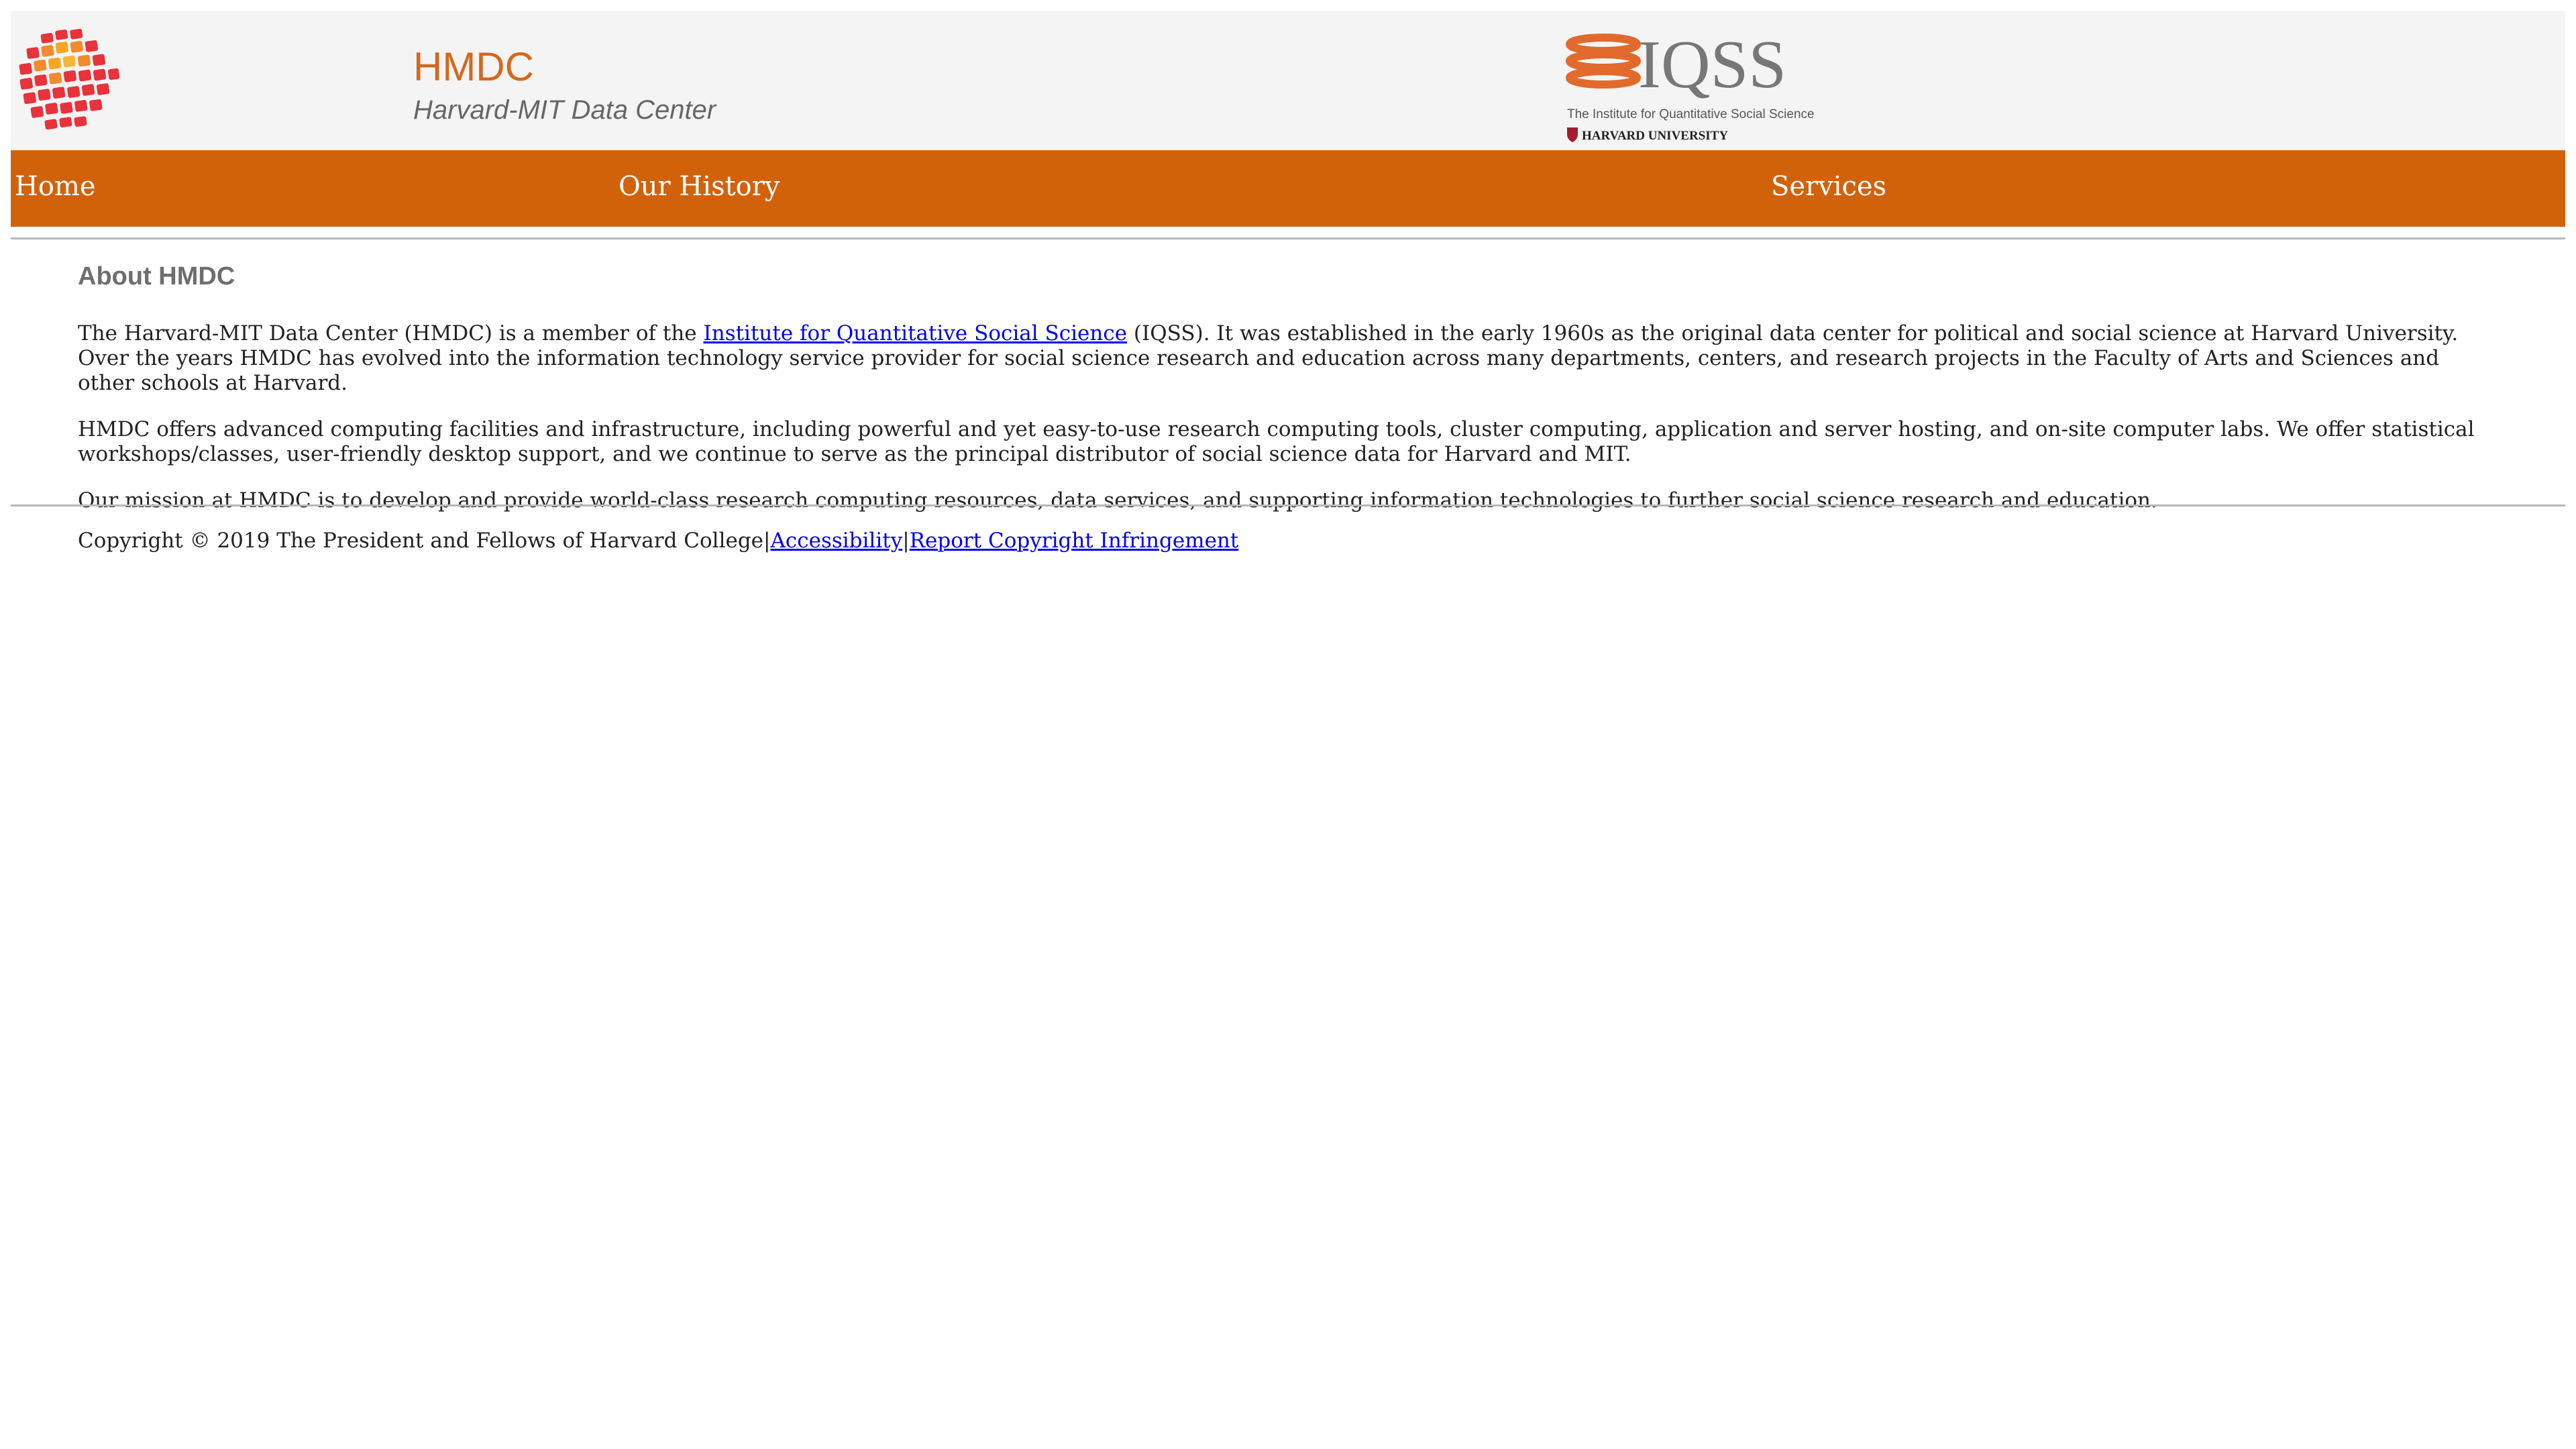  Describe the element at coordinates (564, 110) in the screenshot. I see `site-subtitle: Harvard-MIT Data Center` at that location.